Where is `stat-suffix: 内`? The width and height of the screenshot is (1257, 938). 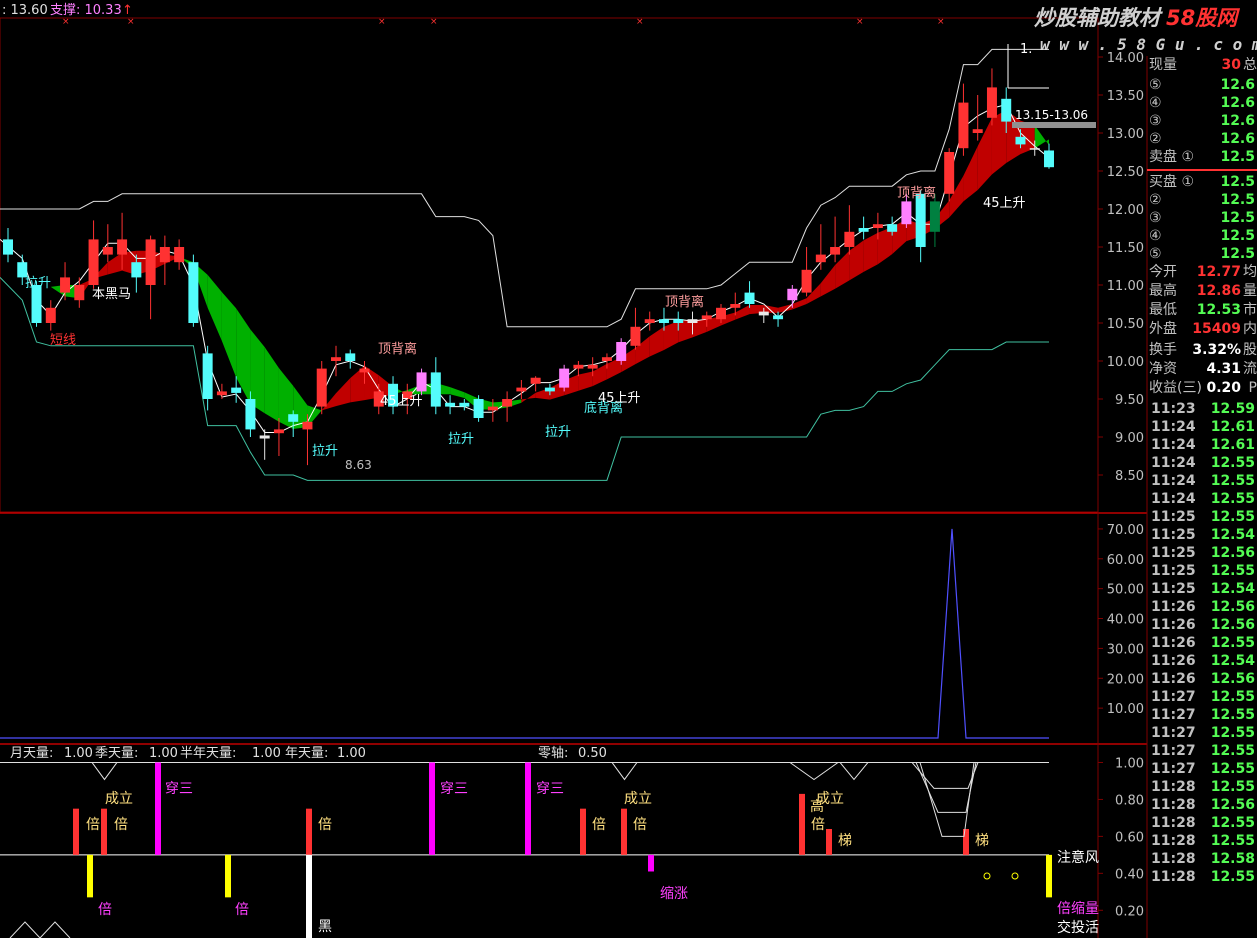 stat-suffix: 内 is located at coordinates (1250, 329).